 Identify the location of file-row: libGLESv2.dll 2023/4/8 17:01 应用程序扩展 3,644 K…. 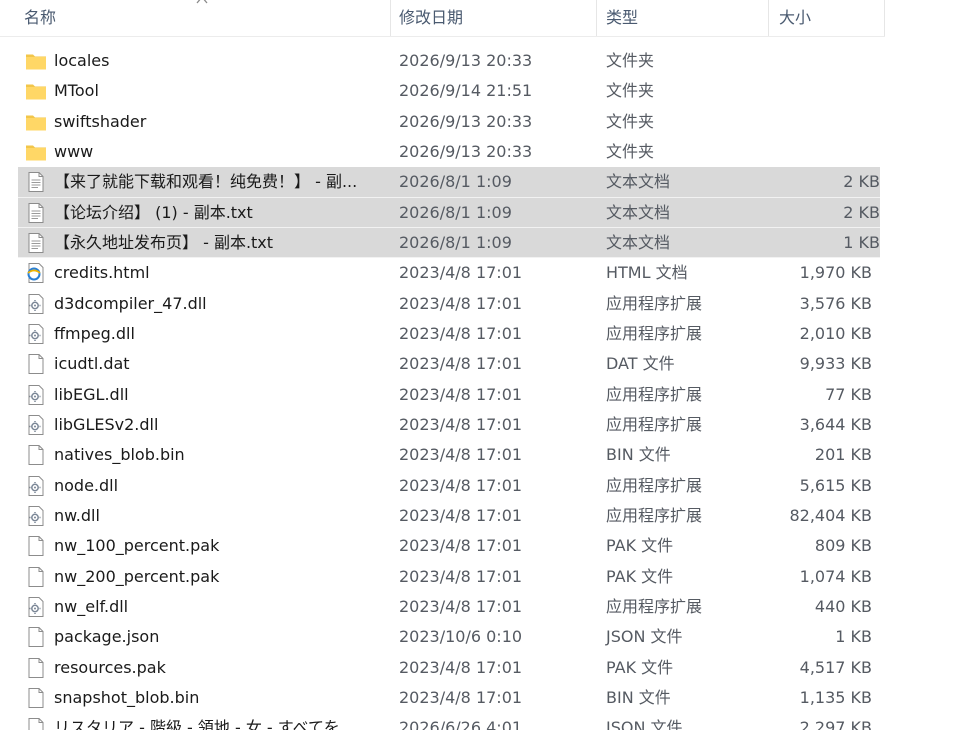
(442, 425).